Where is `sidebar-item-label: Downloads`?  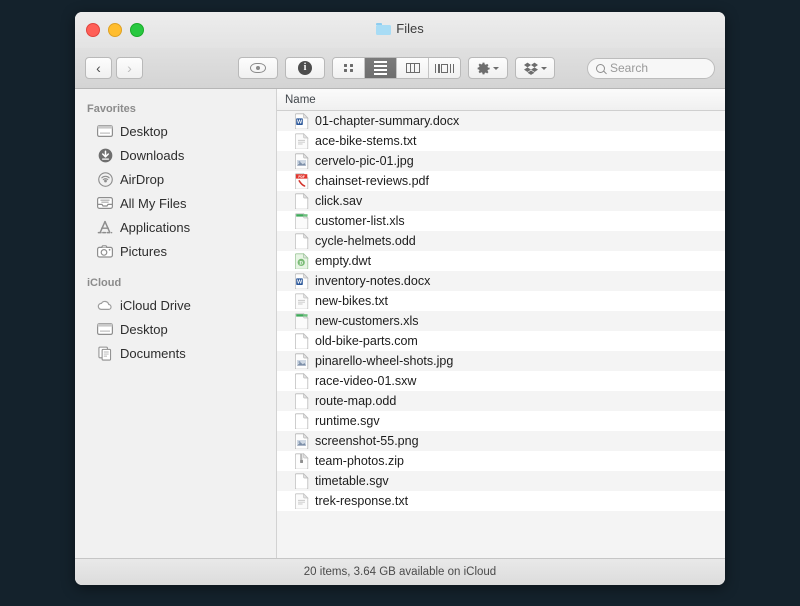 sidebar-item-label: Downloads is located at coordinates (152, 155).